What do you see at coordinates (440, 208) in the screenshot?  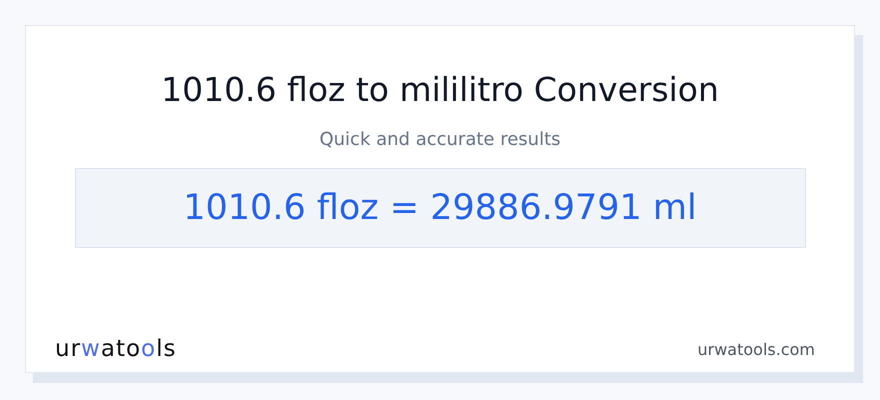 I see `result-text: 1010.6 floz = 29886.9791 ml` at bounding box center [440, 208].